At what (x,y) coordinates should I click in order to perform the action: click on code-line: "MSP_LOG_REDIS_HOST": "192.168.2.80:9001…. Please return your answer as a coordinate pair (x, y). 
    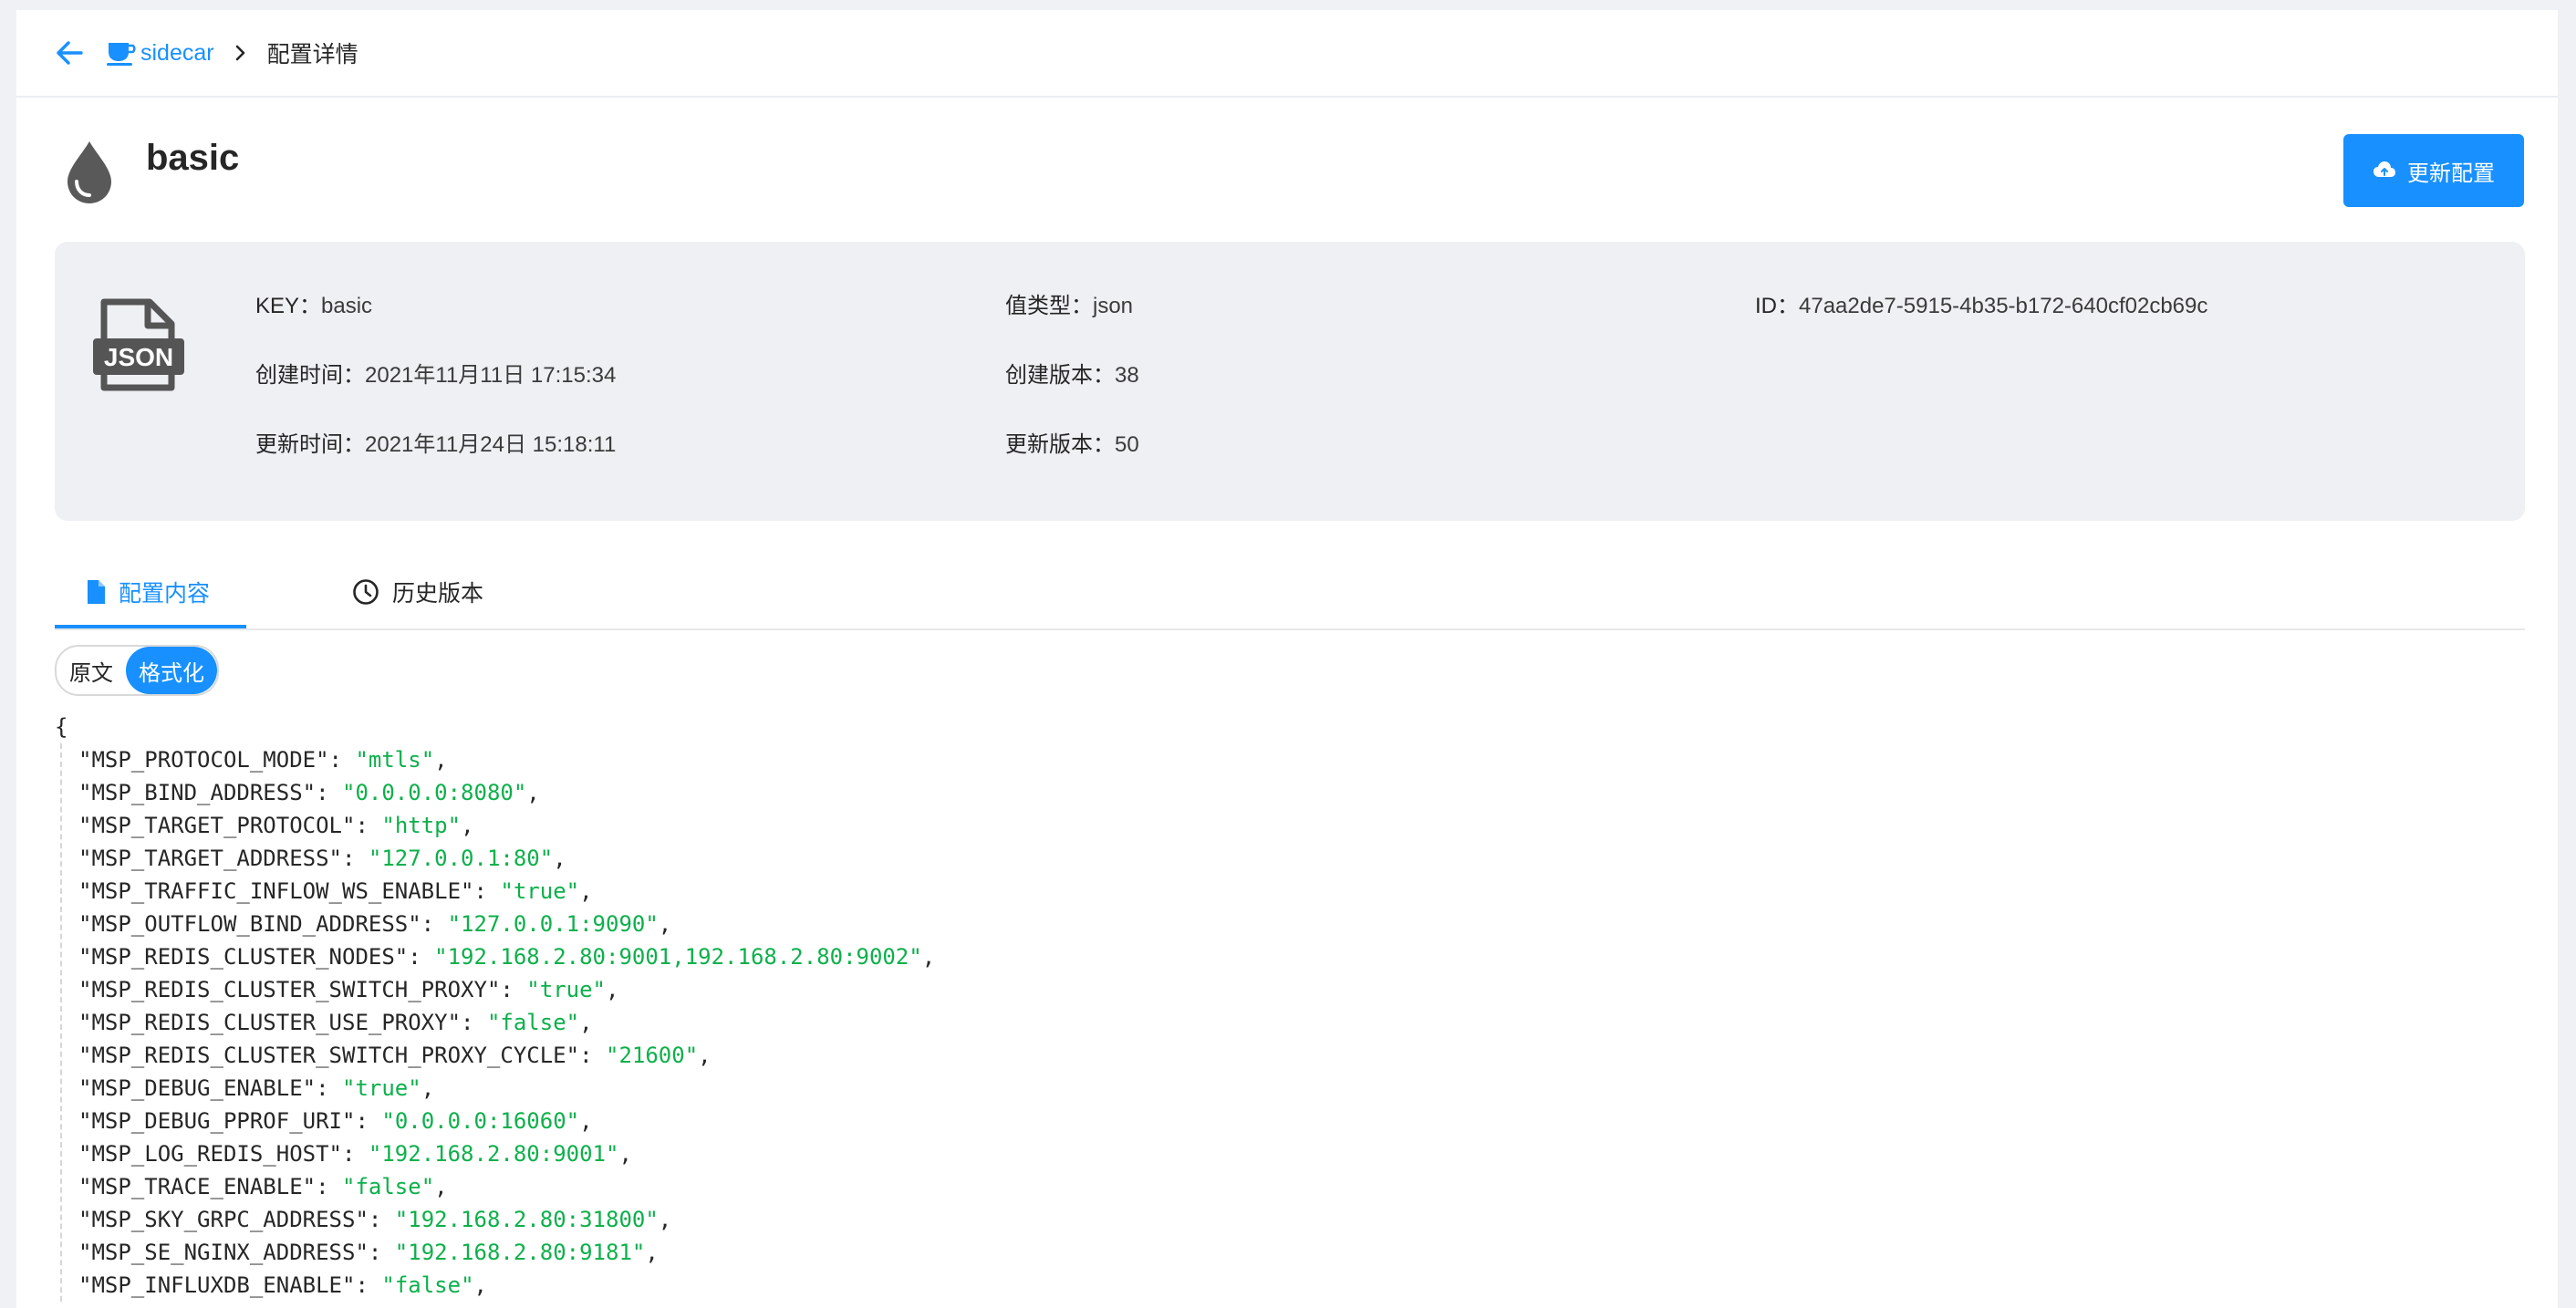
    Looking at the image, I should click on (355, 1154).